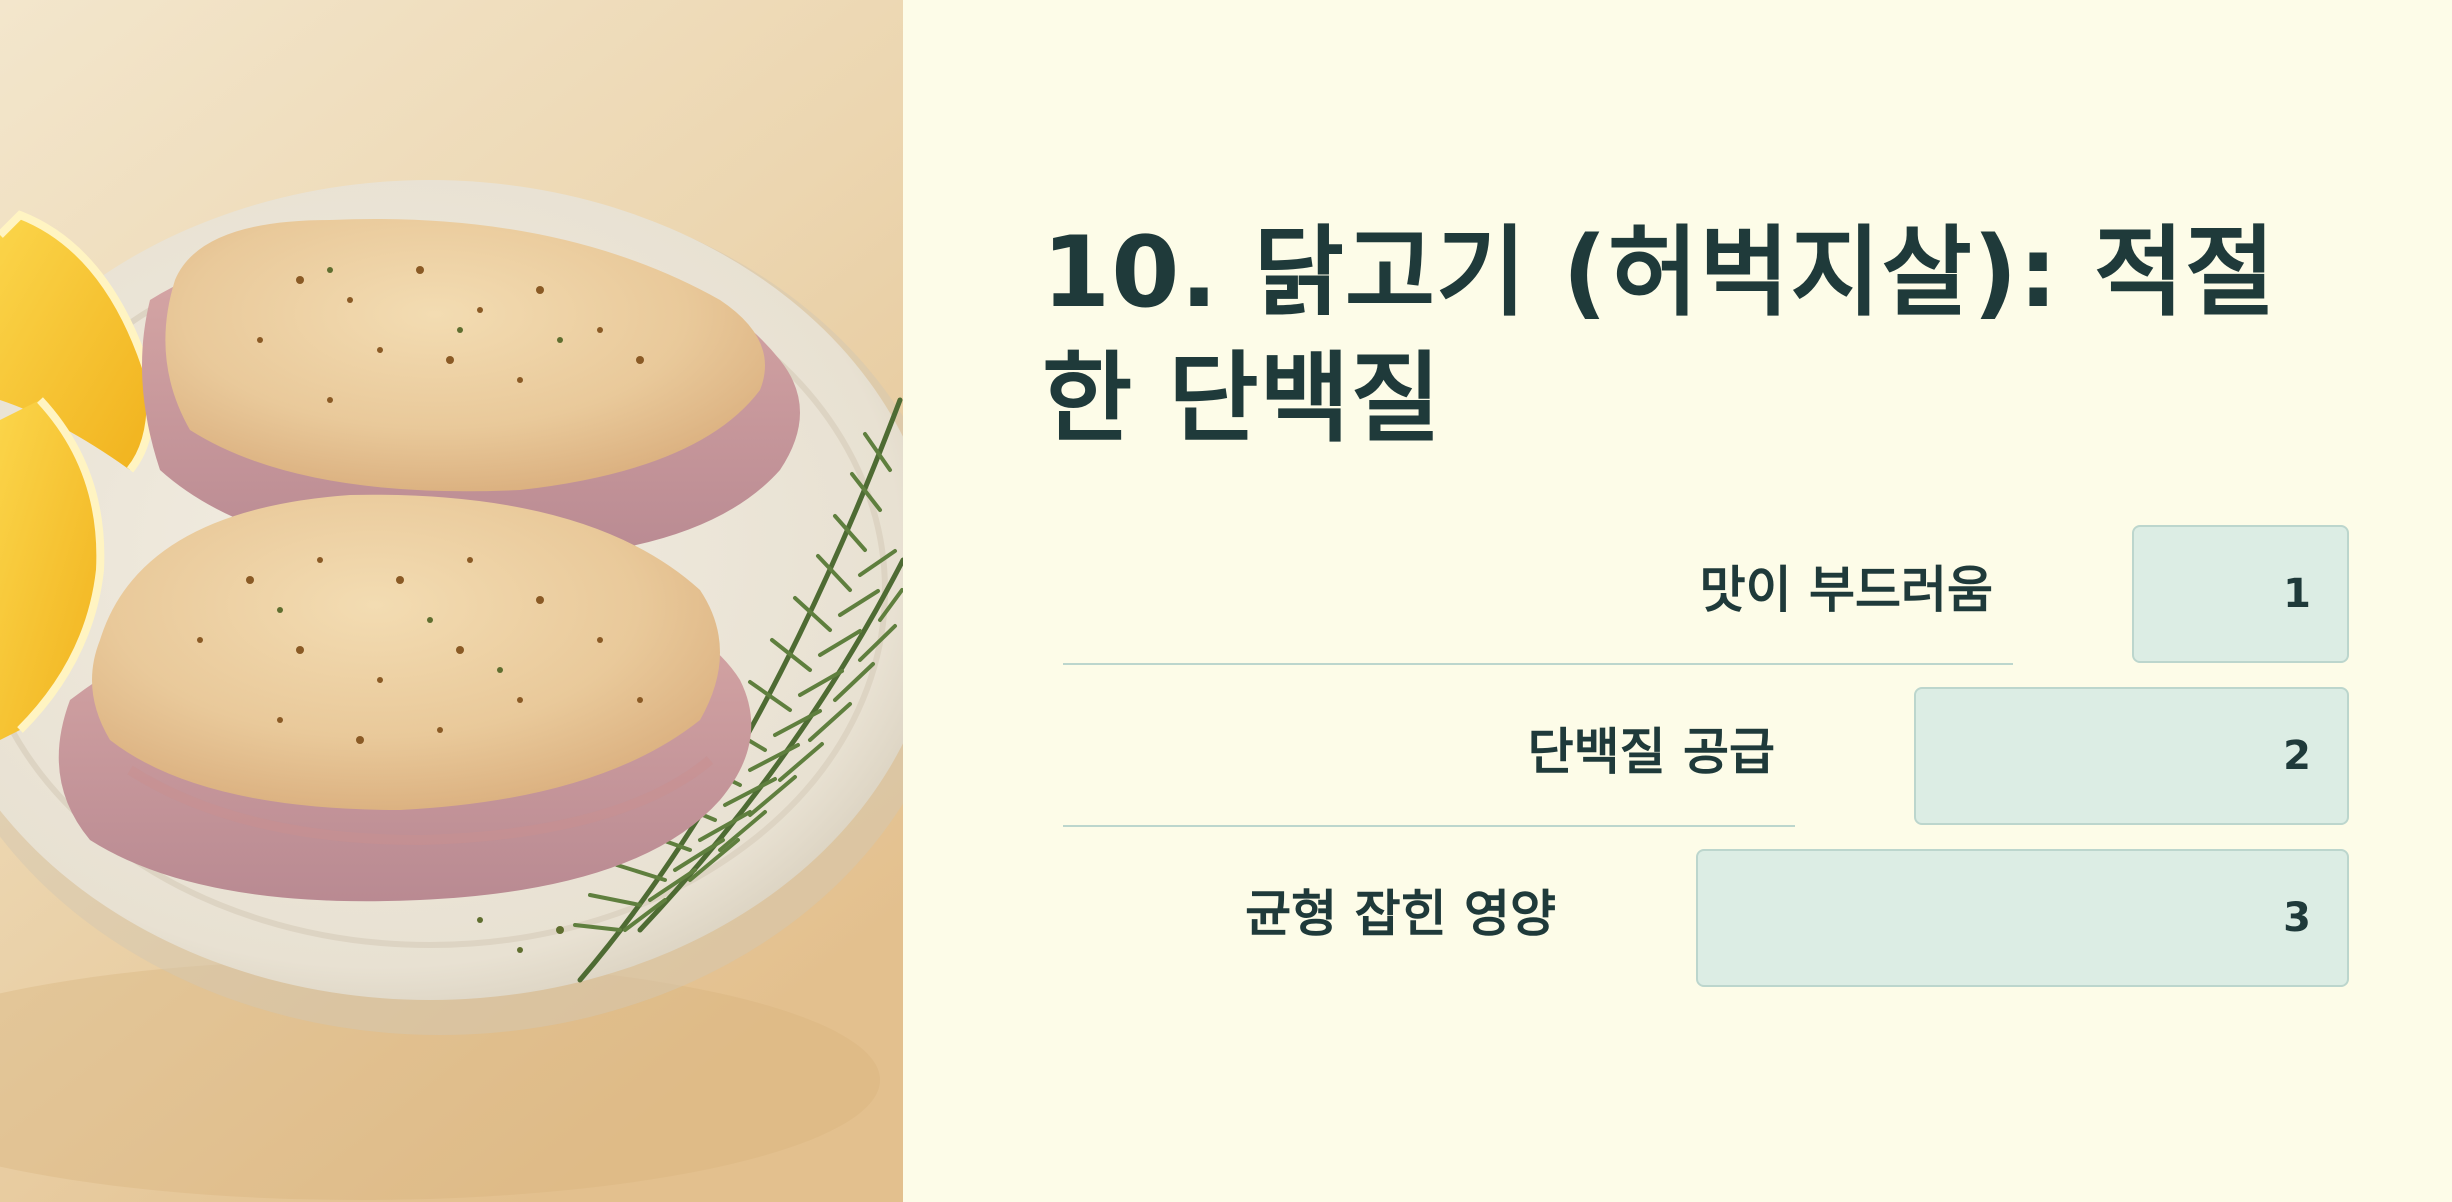 This screenshot has width=2452, height=1202. Describe the element at coordinates (2297, 594) in the screenshot. I see `step-1-number: 1` at that location.